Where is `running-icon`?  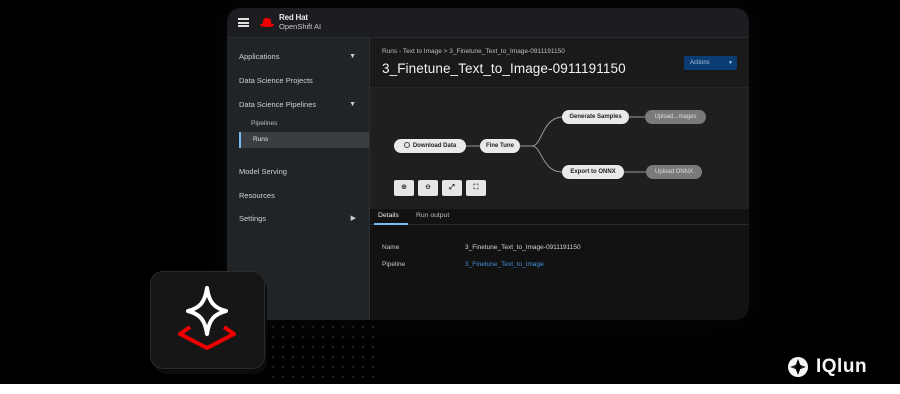 running-icon is located at coordinates (406, 145).